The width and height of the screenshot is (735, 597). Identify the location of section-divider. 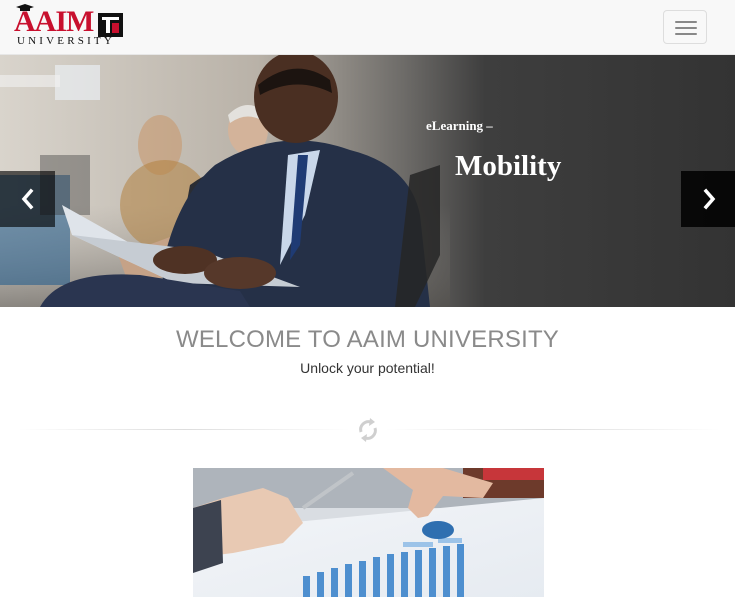
(369, 429).